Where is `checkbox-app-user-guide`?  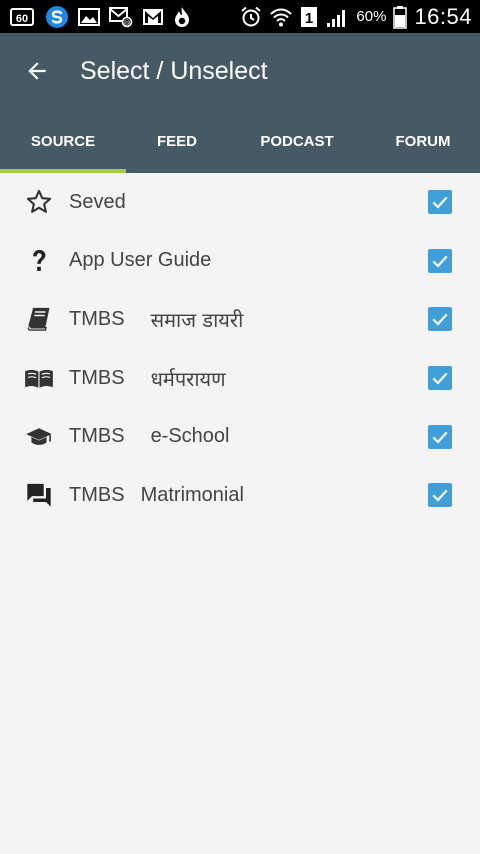
checkbox-app-user-guide is located at coordinates (440, 260).